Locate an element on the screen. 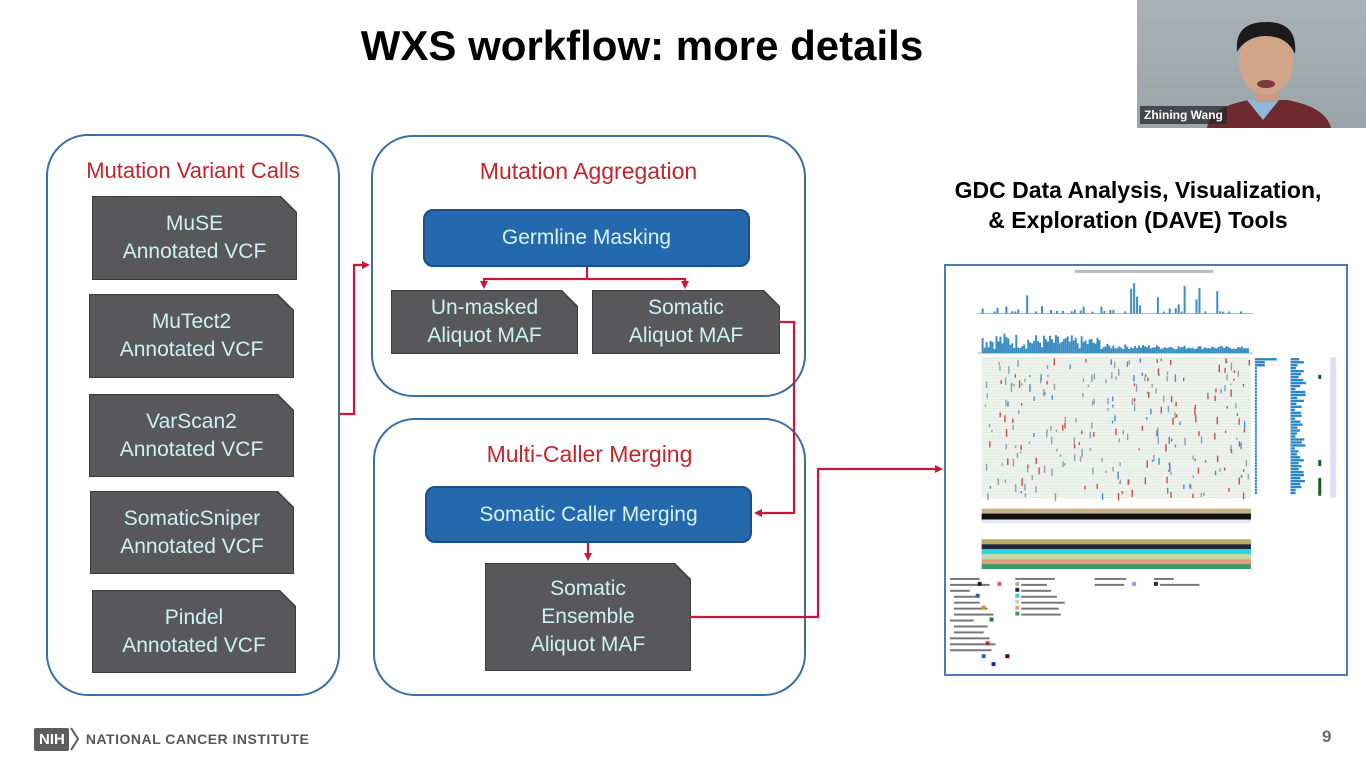 The width and height of the screenshot is (1366, 768). process-somatic-caller-merging: Somatic Caller Merging is located at coordinates (588, 514).